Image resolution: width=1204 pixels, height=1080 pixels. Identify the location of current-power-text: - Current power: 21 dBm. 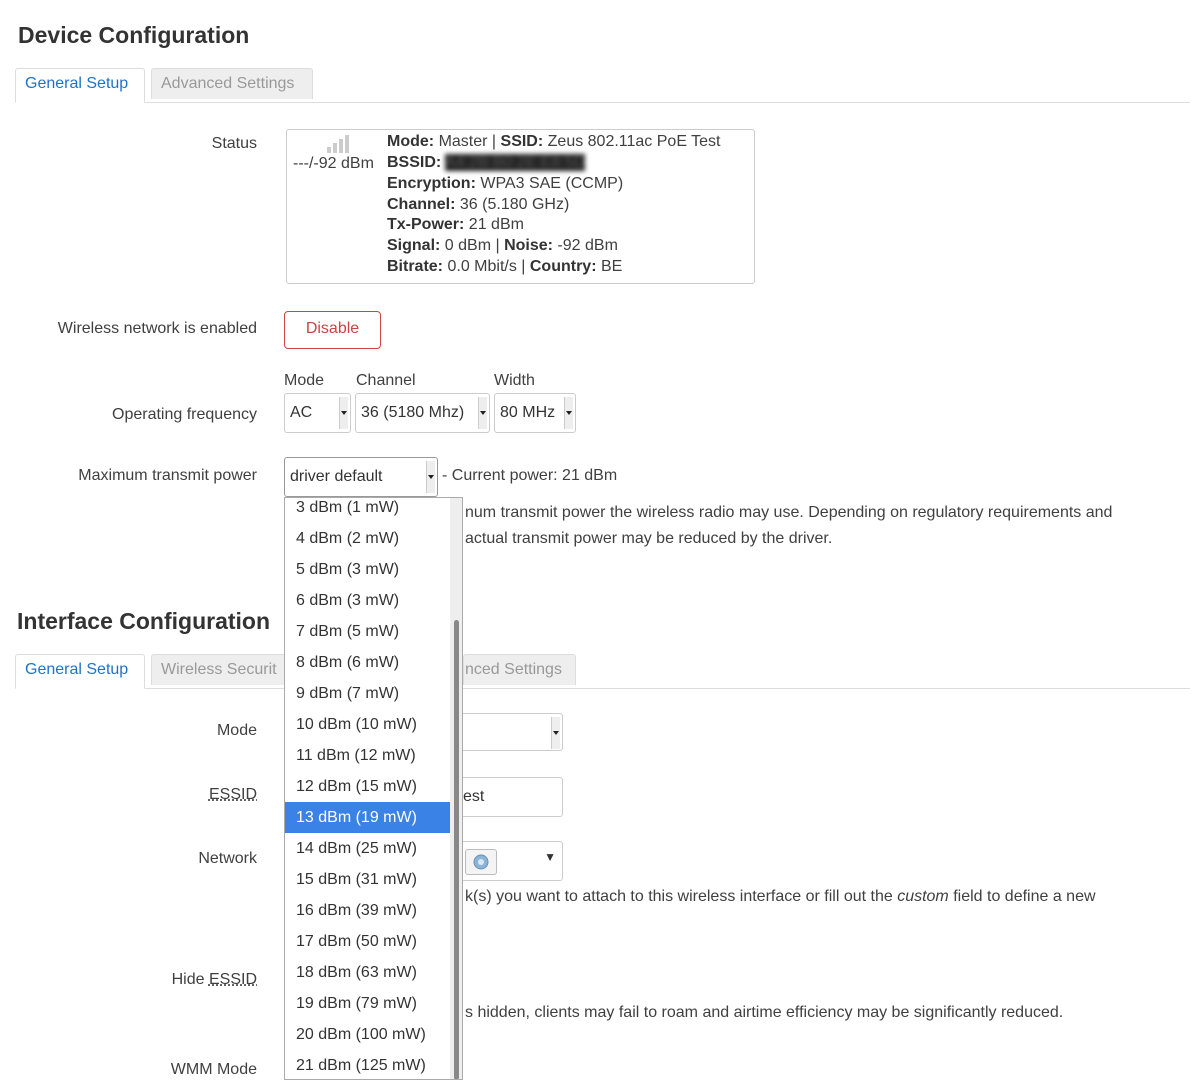
(530, 475).